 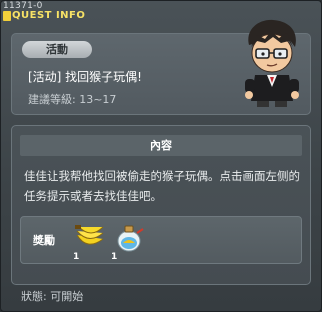 I want to click on reward-item-potion: 1, so click(x=128, y=241).